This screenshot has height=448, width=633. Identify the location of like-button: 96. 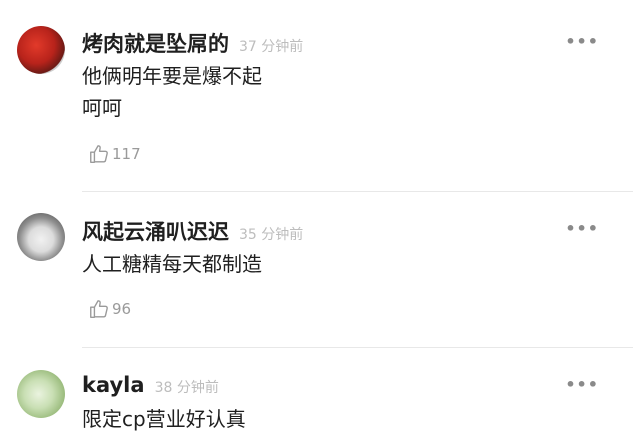
(109, 309).